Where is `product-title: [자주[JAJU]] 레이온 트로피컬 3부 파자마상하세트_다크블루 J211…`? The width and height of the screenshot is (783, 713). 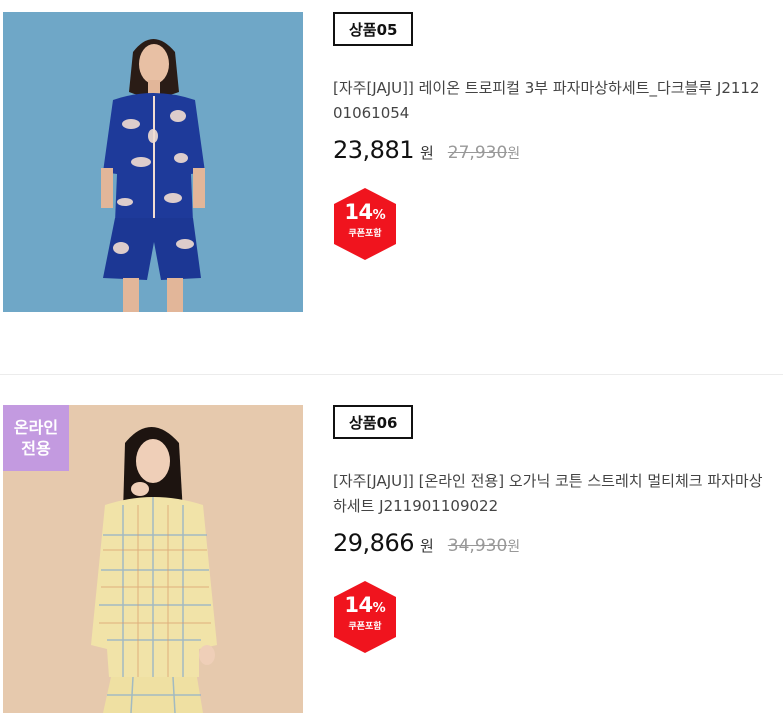
product-title: [자주[JAJU]] 레이온 트로피컬 3부 파자마상하세트_다크블루 J211… is located at coordinates (548, 101).